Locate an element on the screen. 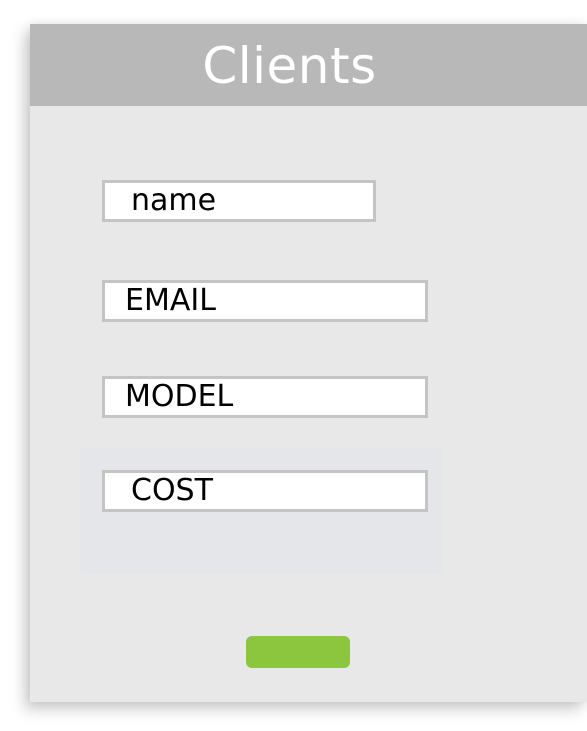 This screenshot has height=731, width=587. page-title: Clients is located at coordinates (289, 66).